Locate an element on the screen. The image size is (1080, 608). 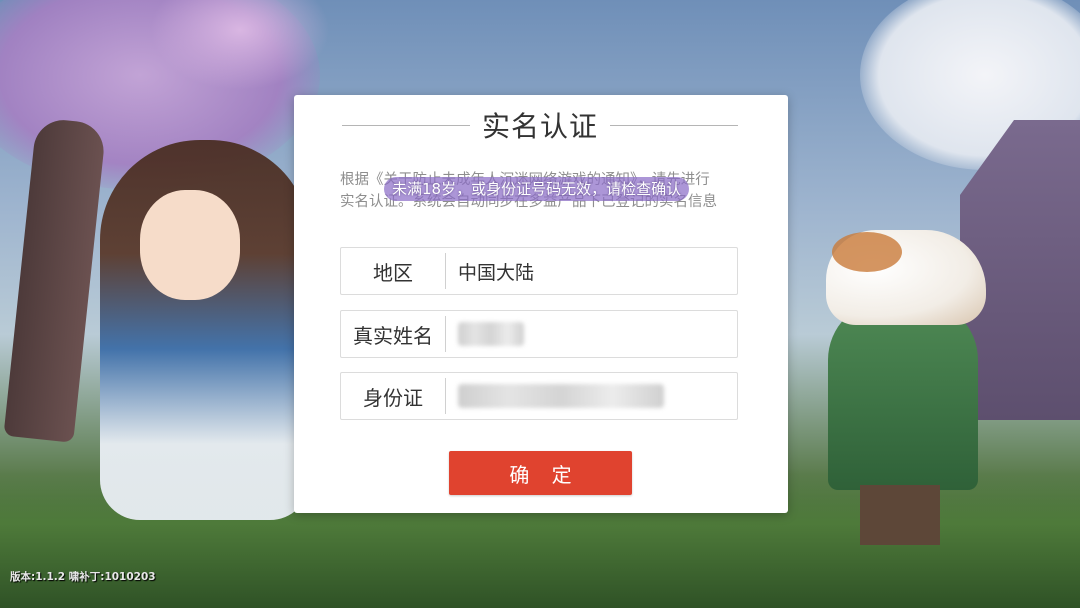
error-toast: 未满18岁，或身份证号码无效，请检查确认 is located at coordinates (537, 189).